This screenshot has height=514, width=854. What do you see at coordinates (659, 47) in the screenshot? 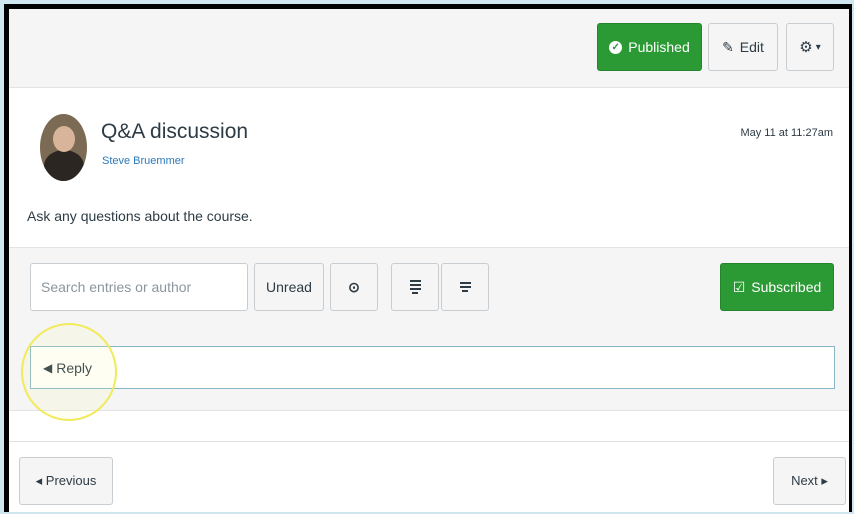
I see `published-label: Published` at bounding box center [659, 47].